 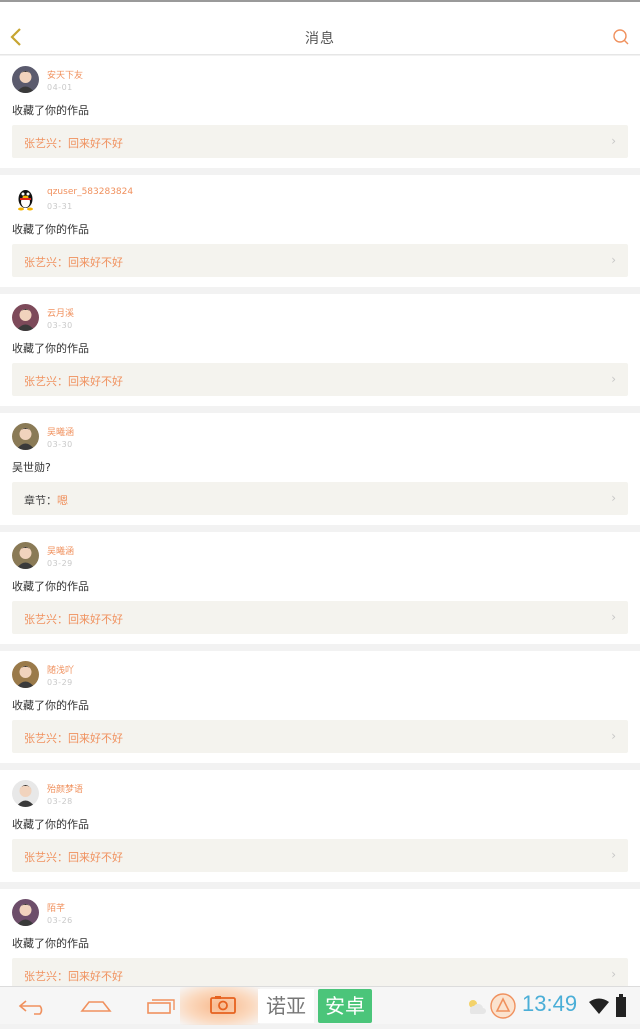 What do you see at coordinates (286, 1006) in the screenshot?
I see `nav-tag-noah: 诺亚` at bounding box center [286, 1006].